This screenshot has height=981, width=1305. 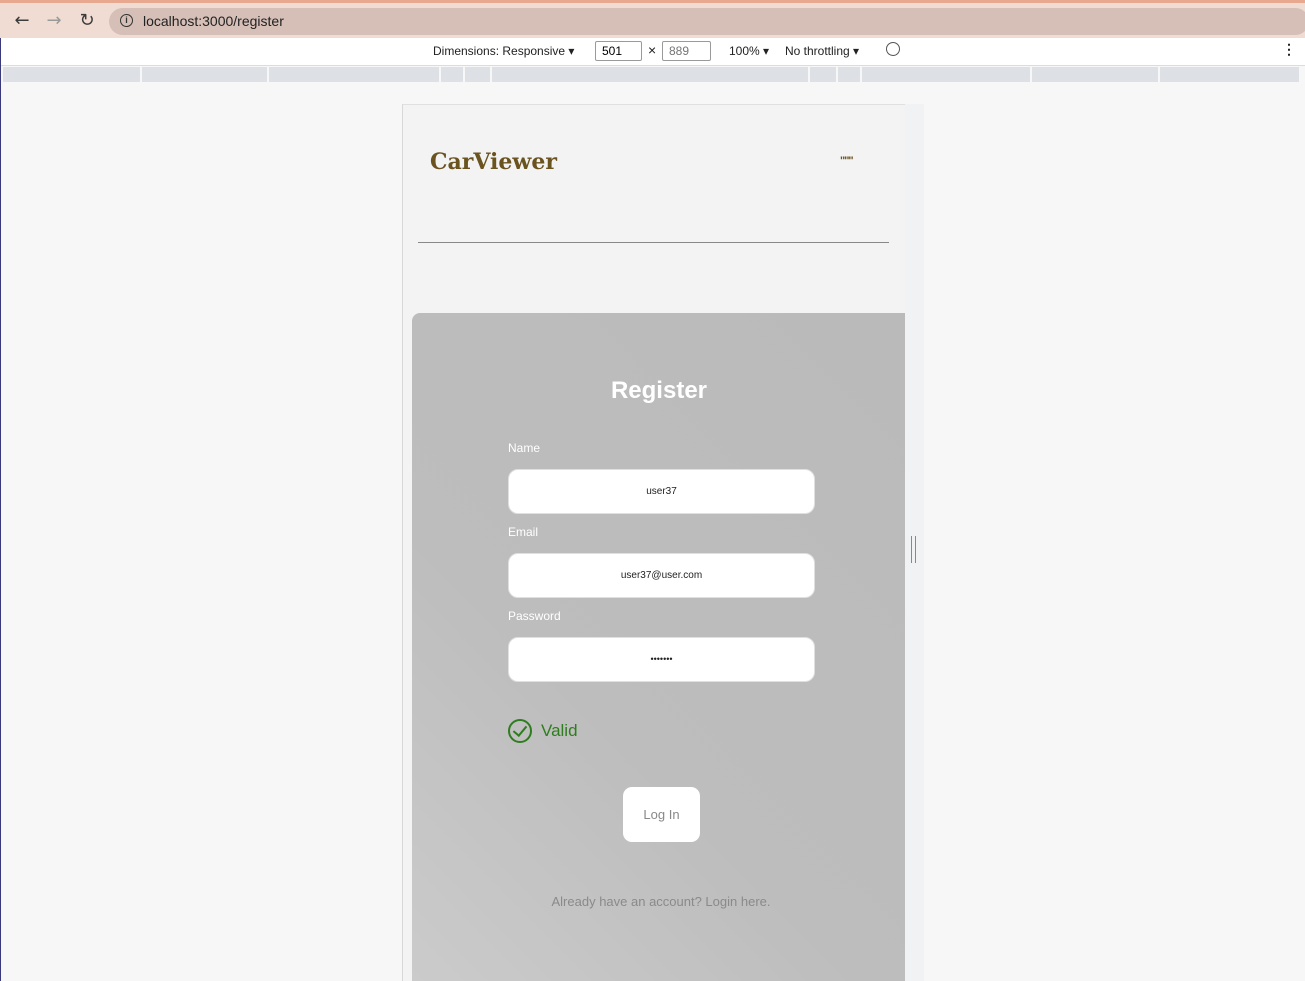 What do you see at coordinates (661, 659) in the screenshot?
I see `password-input: •••••••` at bounding box center [661, 659].